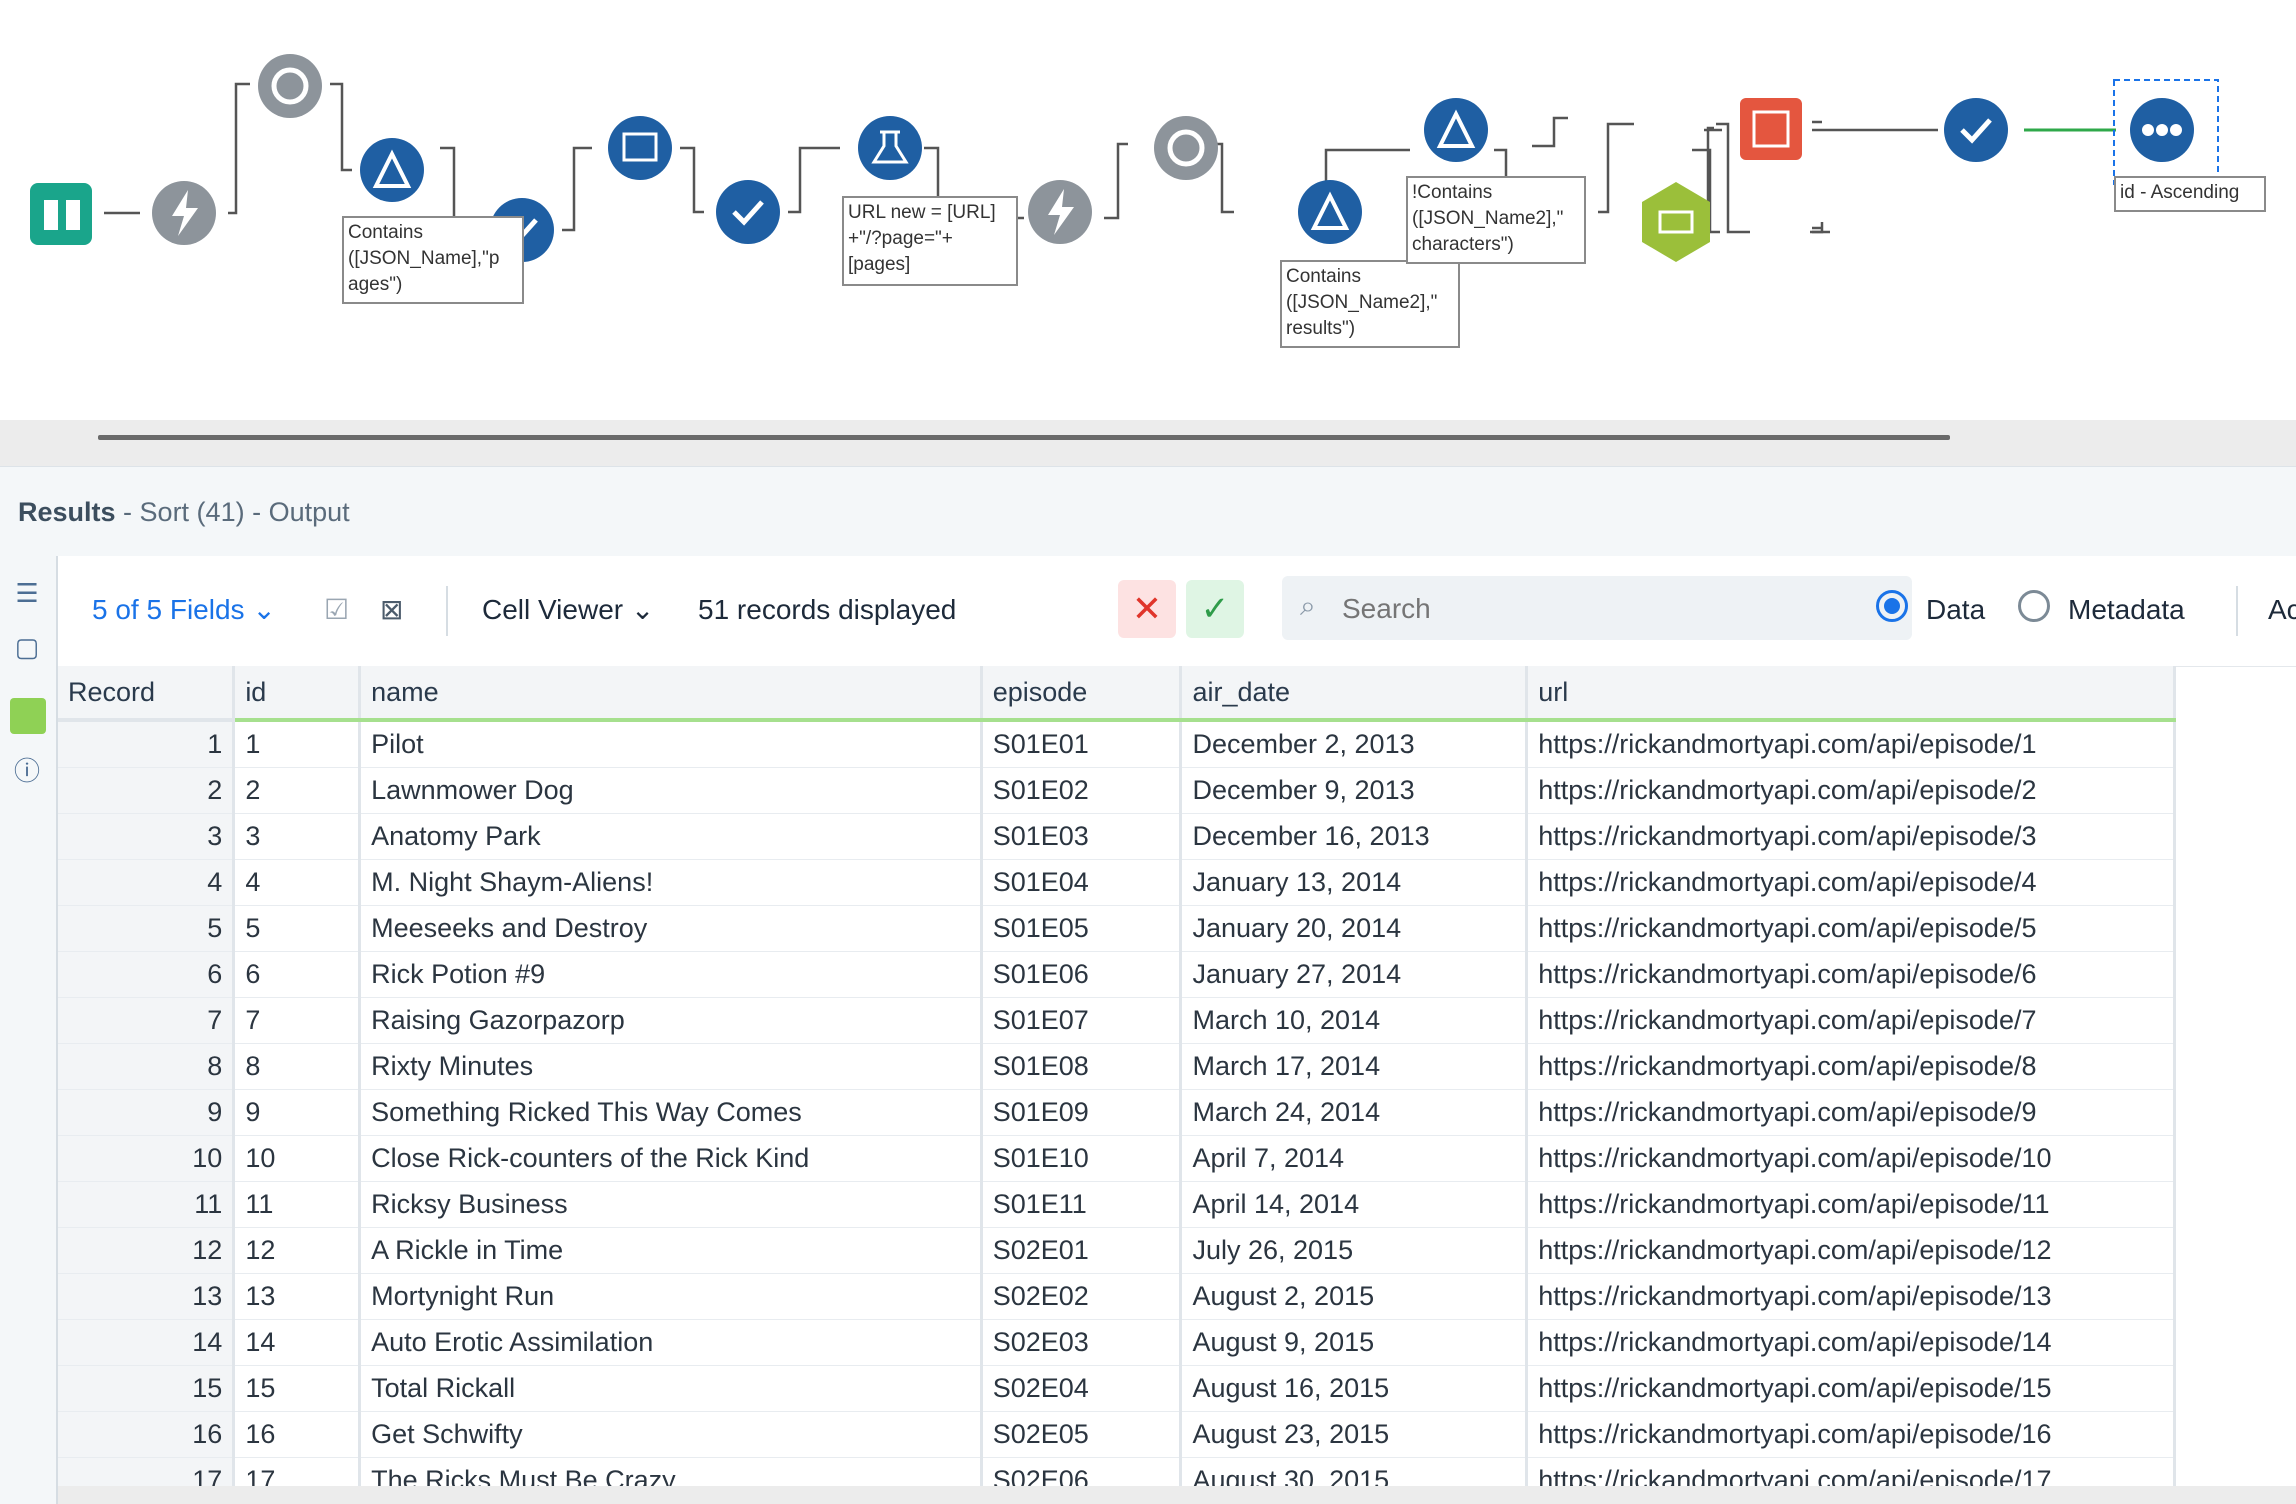  What do you see at coordinates (297, 1388) in the screenshot?
I see `cell-id: 15` at bounding box center [297, 1388].